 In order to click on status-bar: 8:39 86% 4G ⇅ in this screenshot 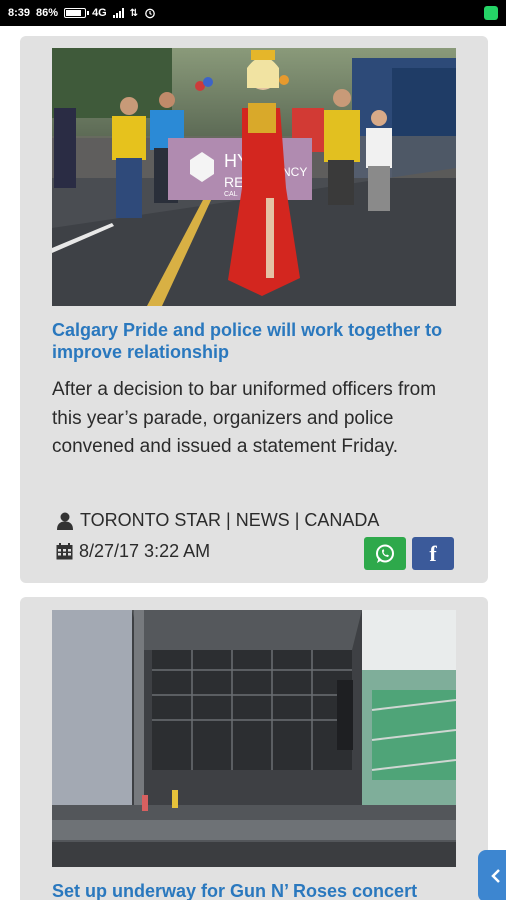, I will do `click(253, 13)`.